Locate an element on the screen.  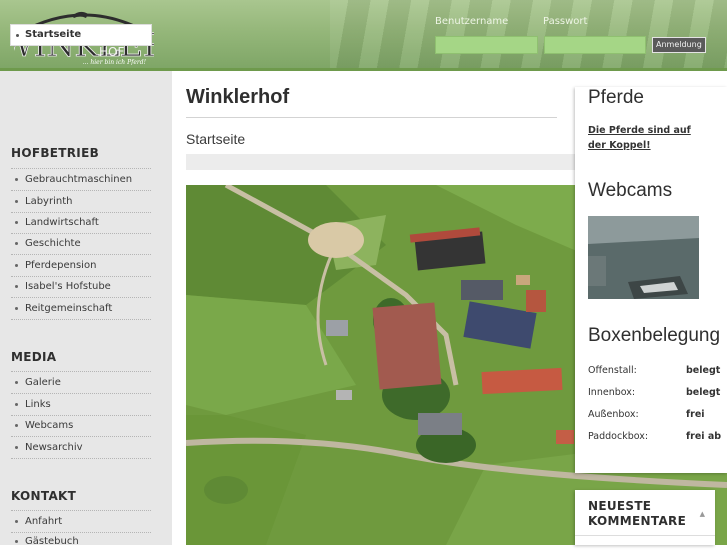
sidebar-item-label: Labyrinth is located at coordinates (49, 201).